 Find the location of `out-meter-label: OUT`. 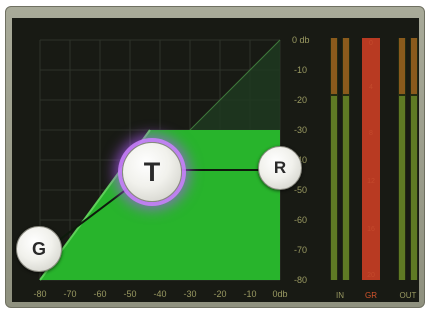

out-meter-label: OUT is located at coordinates (408, 295).